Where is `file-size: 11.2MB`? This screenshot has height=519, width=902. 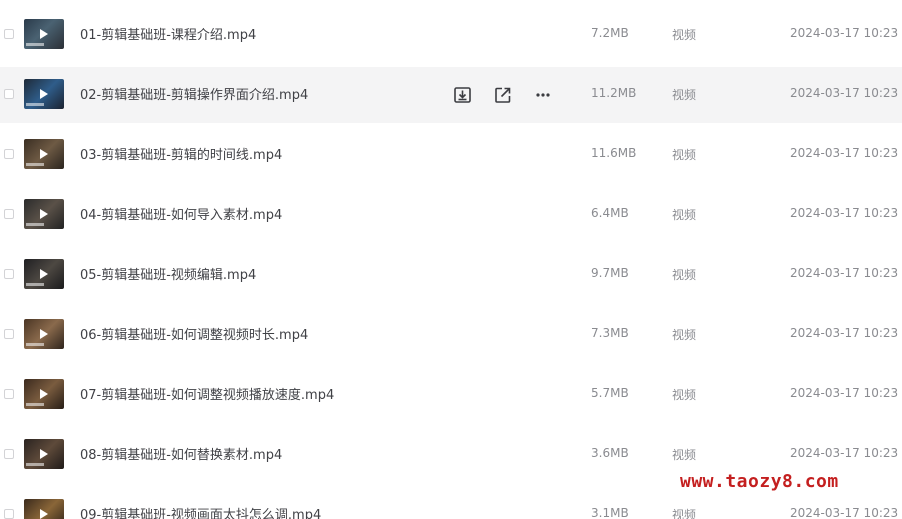 file-size: 11.2MB is located at coordinates (614, 93).